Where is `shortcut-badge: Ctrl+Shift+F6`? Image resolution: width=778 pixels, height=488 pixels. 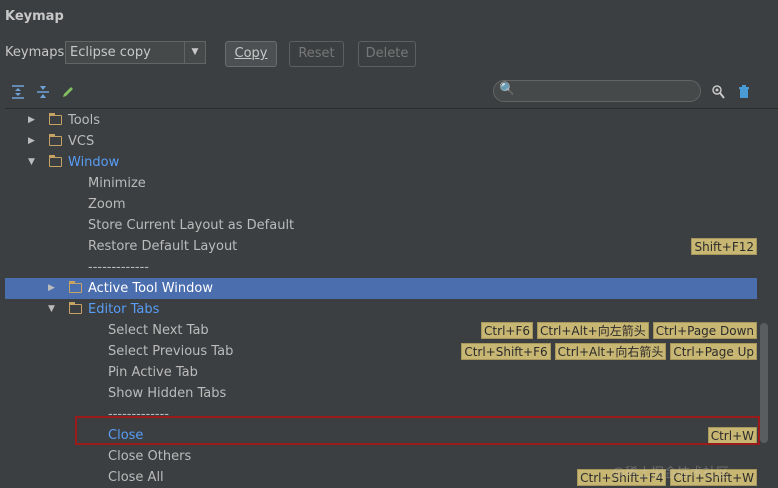 shortcut-badge: Ctrl+Shift+F6 is located at coordinates (506, 351).